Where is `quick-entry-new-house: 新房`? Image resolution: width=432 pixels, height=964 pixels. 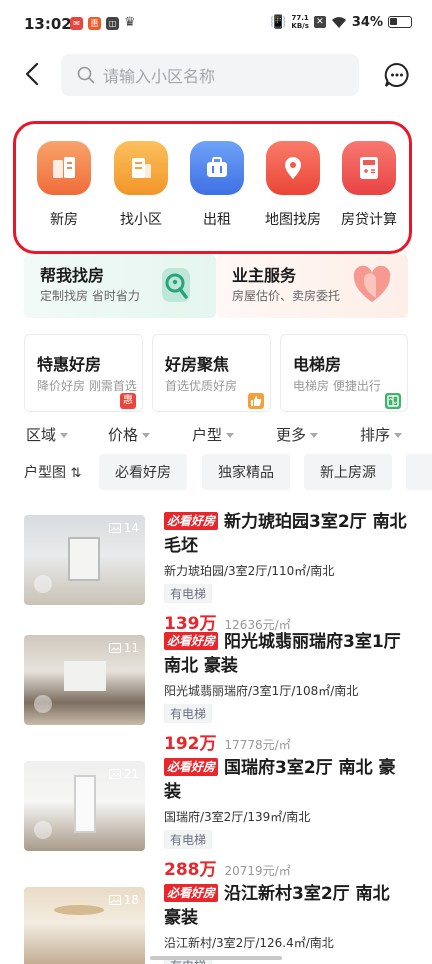
quick-entry-new-house: 新房 is located at coordinates (64, 185).